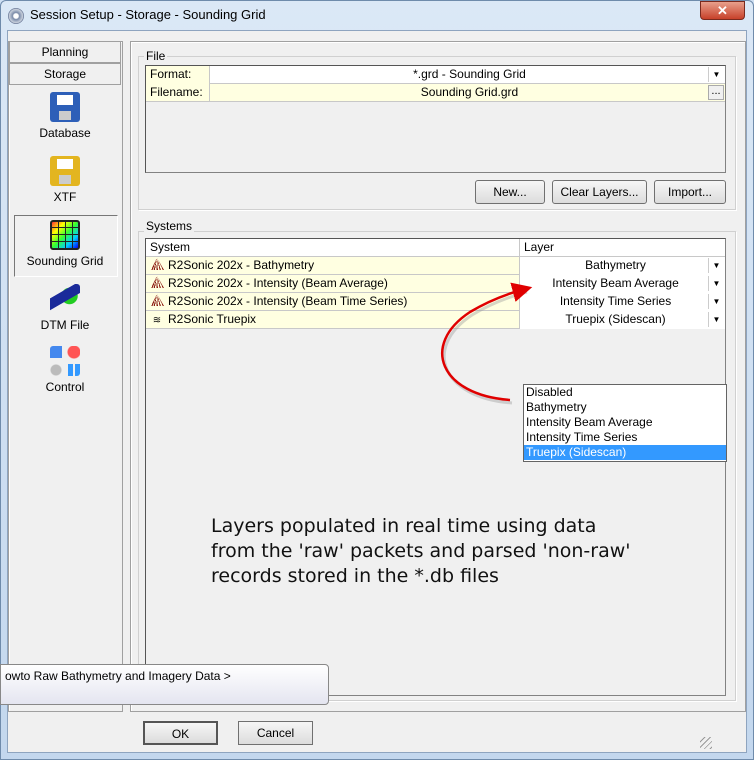  What do you see at coordinates (180, 733) in the screenshot?
I see `ok-button: OK` at bounding box center [180, 733].